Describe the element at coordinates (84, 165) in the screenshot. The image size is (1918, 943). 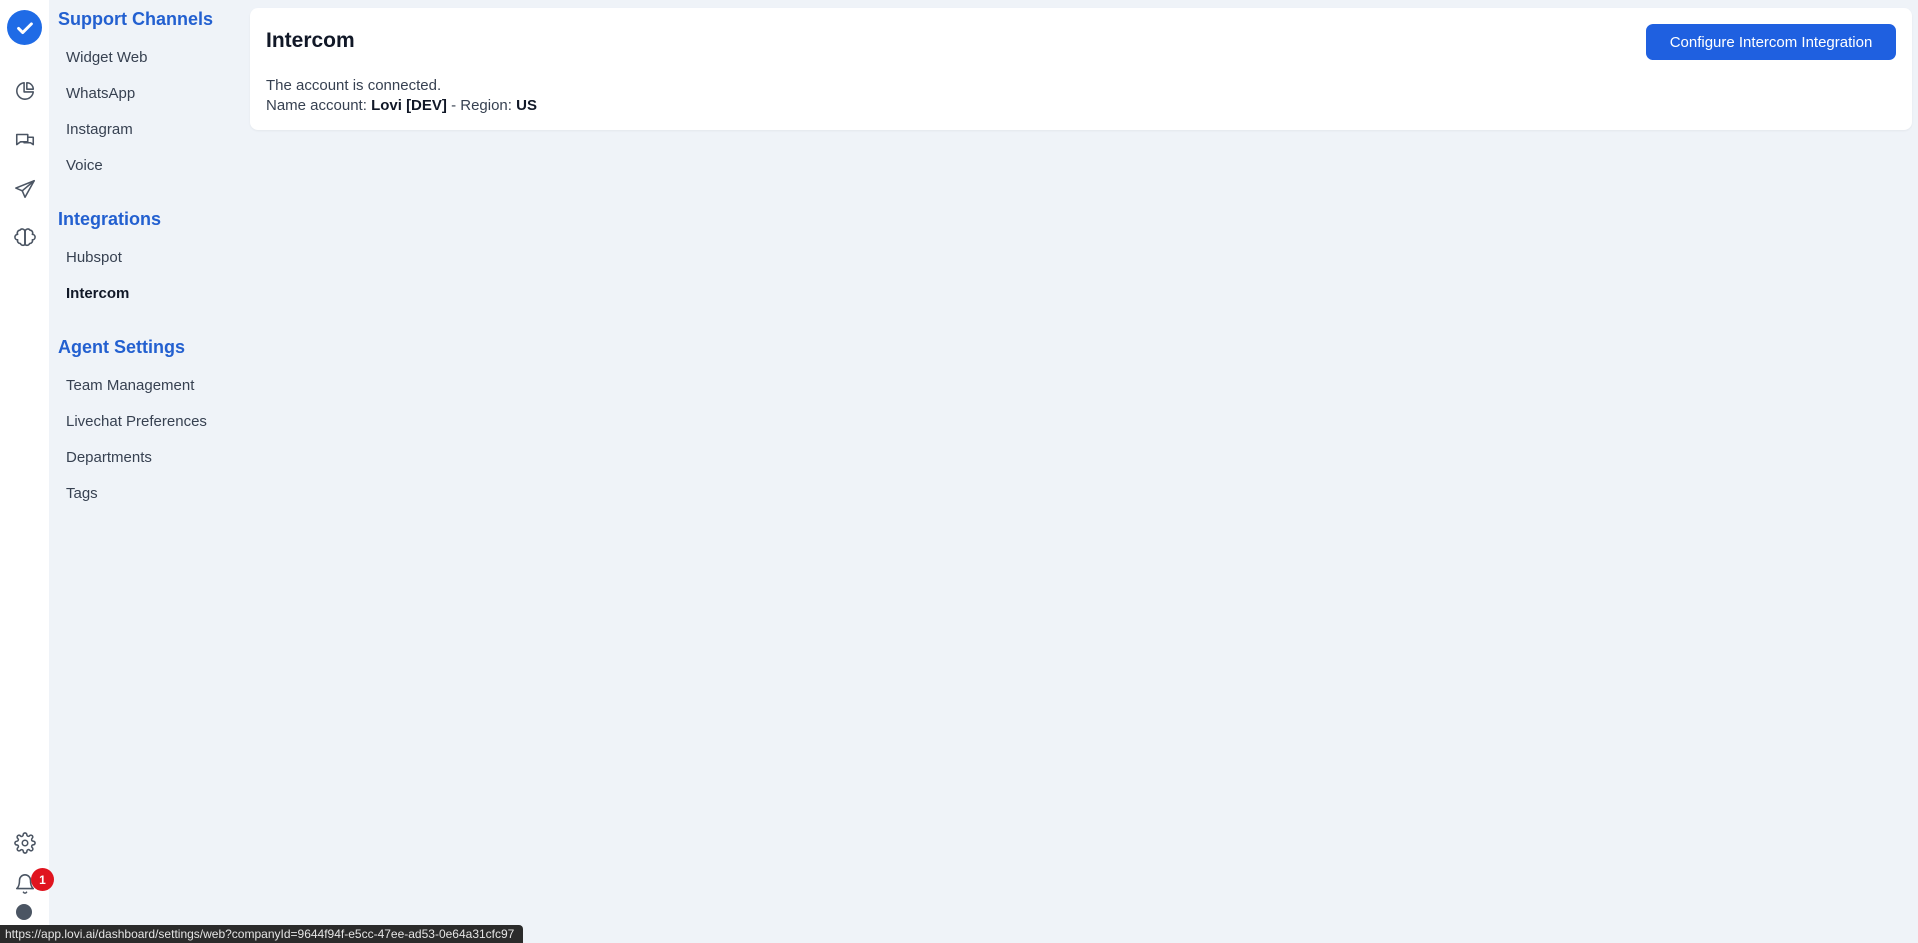
I see `nav-item-voice: Voice` at that location.